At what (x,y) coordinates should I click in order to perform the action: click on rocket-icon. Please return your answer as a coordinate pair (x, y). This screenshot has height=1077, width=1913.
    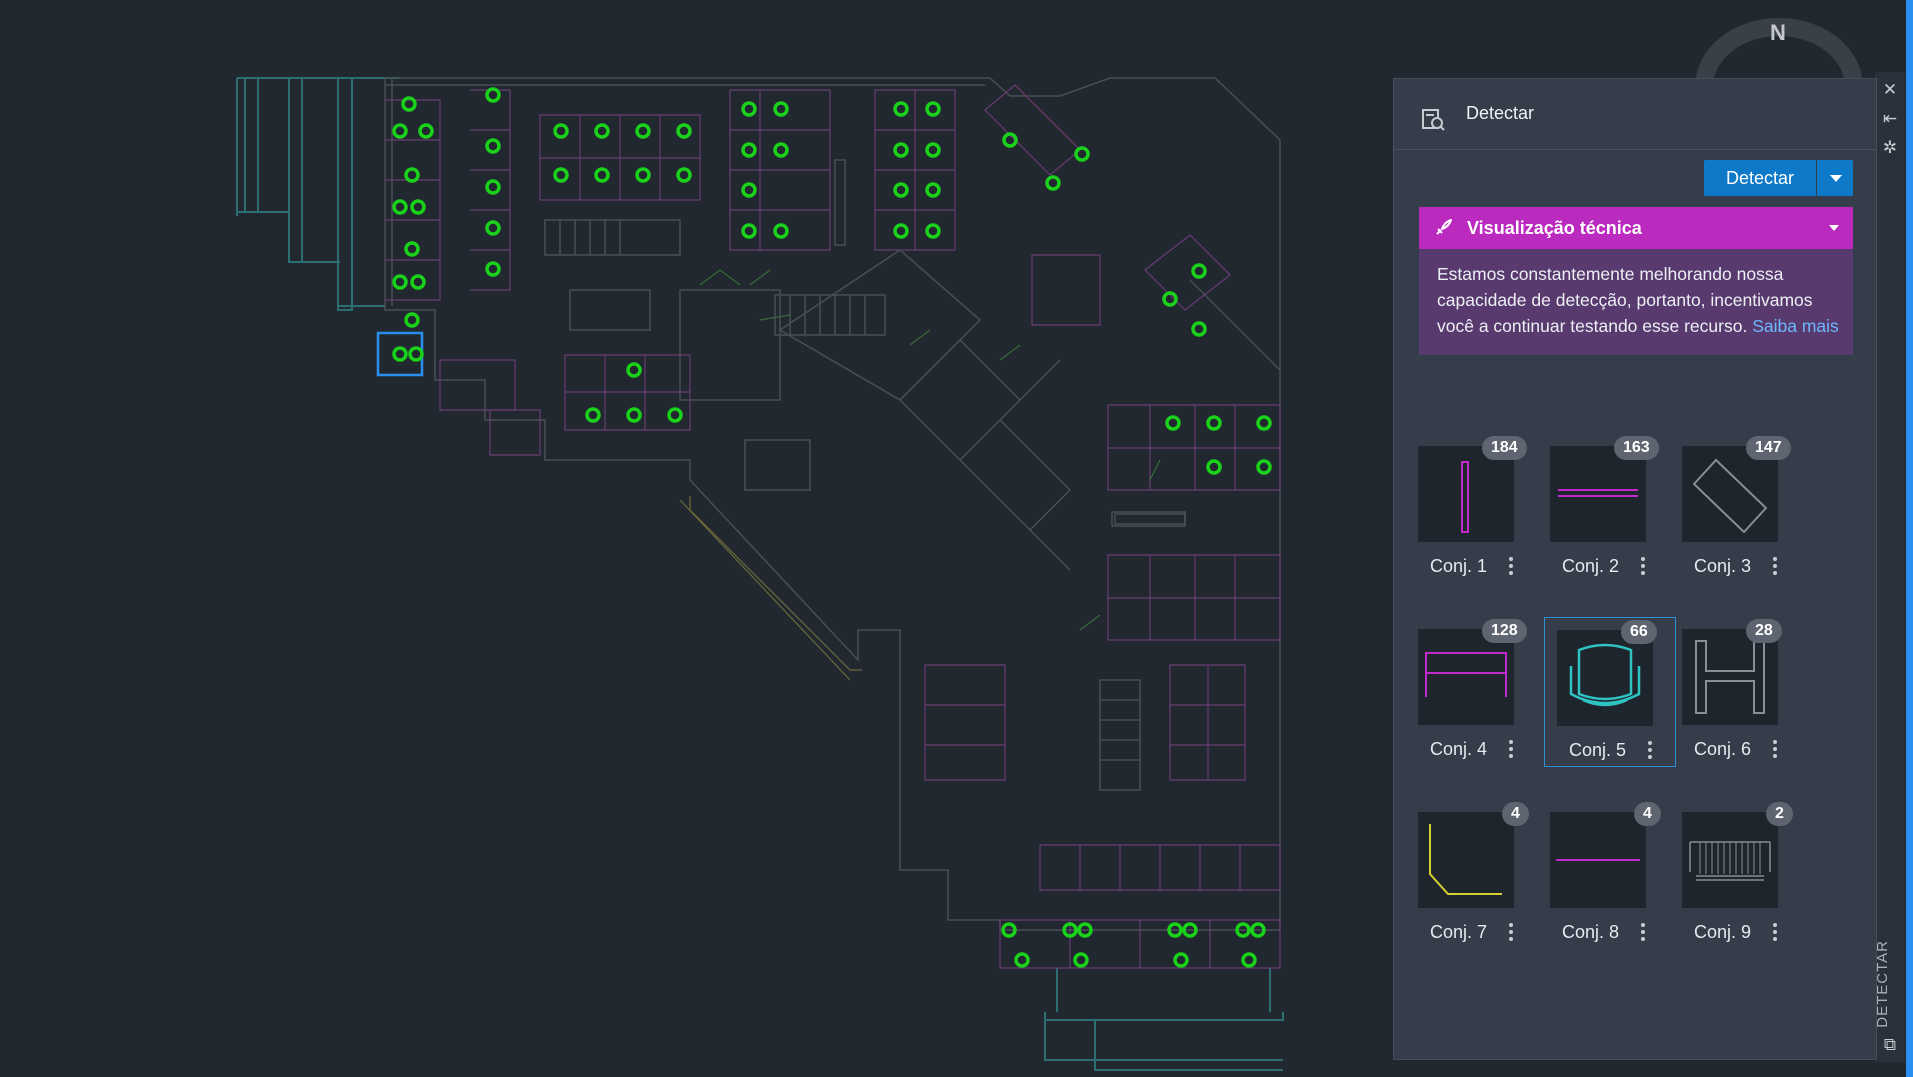
    Looking at the image, I should click on (1444, 227).